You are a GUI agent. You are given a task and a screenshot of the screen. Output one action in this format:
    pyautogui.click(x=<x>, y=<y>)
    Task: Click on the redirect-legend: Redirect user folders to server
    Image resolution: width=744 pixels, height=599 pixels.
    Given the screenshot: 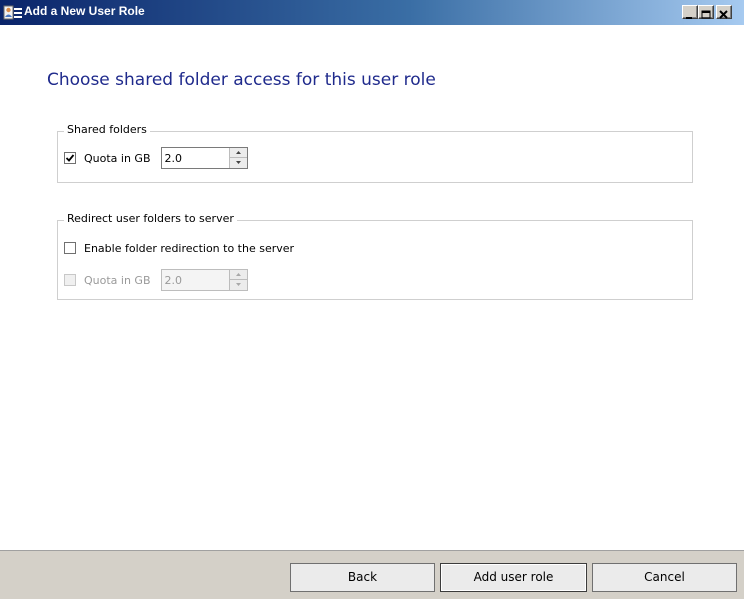 What is the action you would take?
    pyautogui.click(x=150, y=218)
    